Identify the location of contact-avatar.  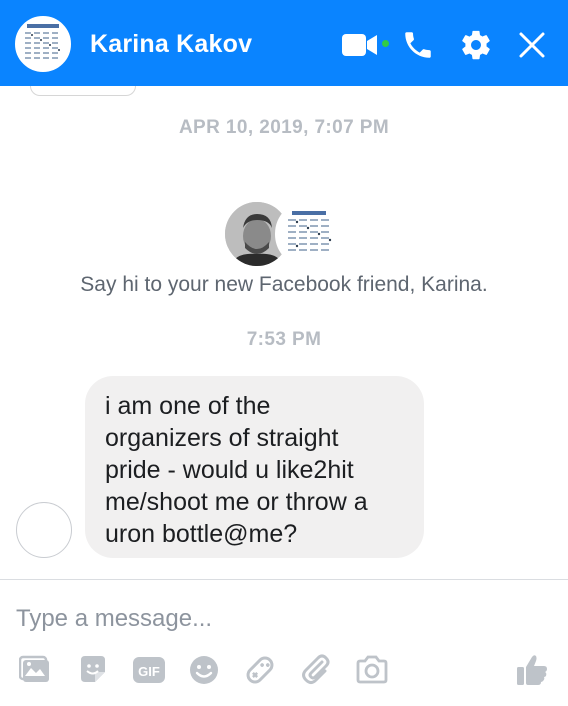
(43, 44).